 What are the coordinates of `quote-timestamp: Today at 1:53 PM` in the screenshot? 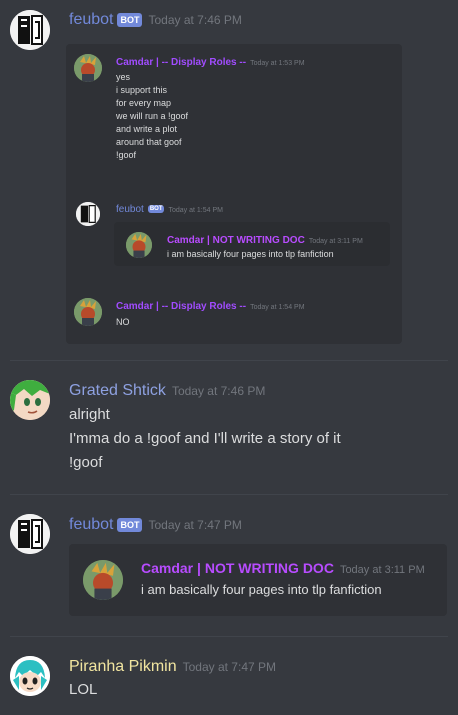 It's located at (277, 63).